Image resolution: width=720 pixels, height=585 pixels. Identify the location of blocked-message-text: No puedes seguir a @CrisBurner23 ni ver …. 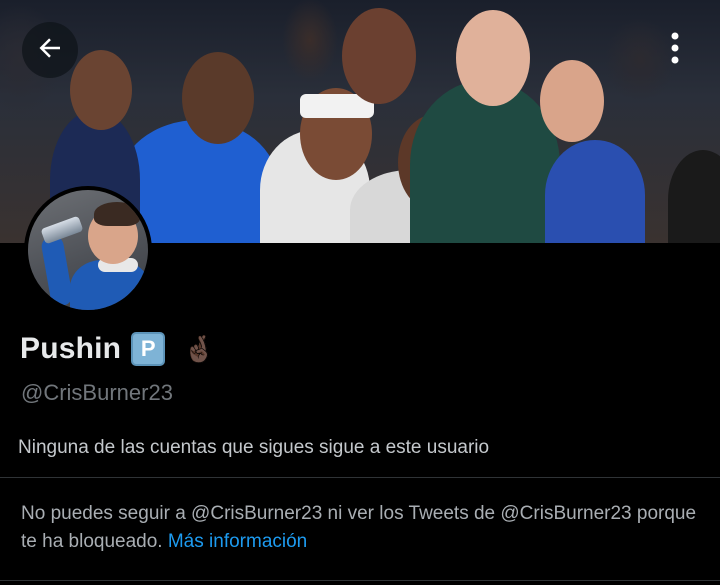
(359, 527).